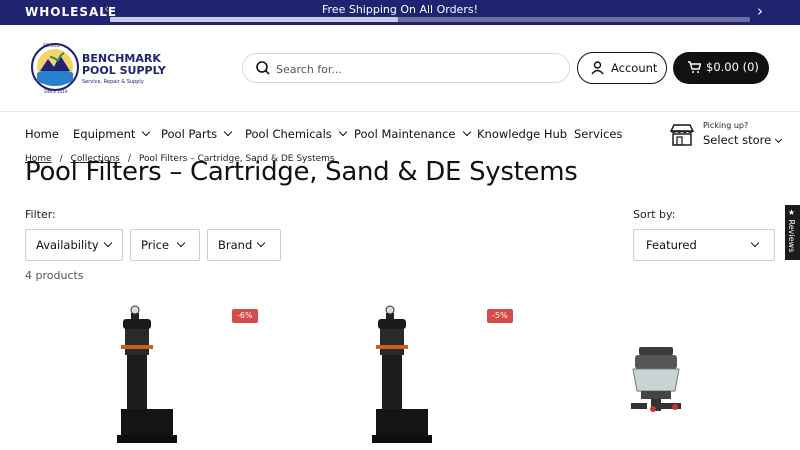 The height and width of the screenshot is (450, 800). What do you see at coordinates (104, 134) in the screenshot?
I see `nav-label: Equipment` at bounding box center [104, 134].